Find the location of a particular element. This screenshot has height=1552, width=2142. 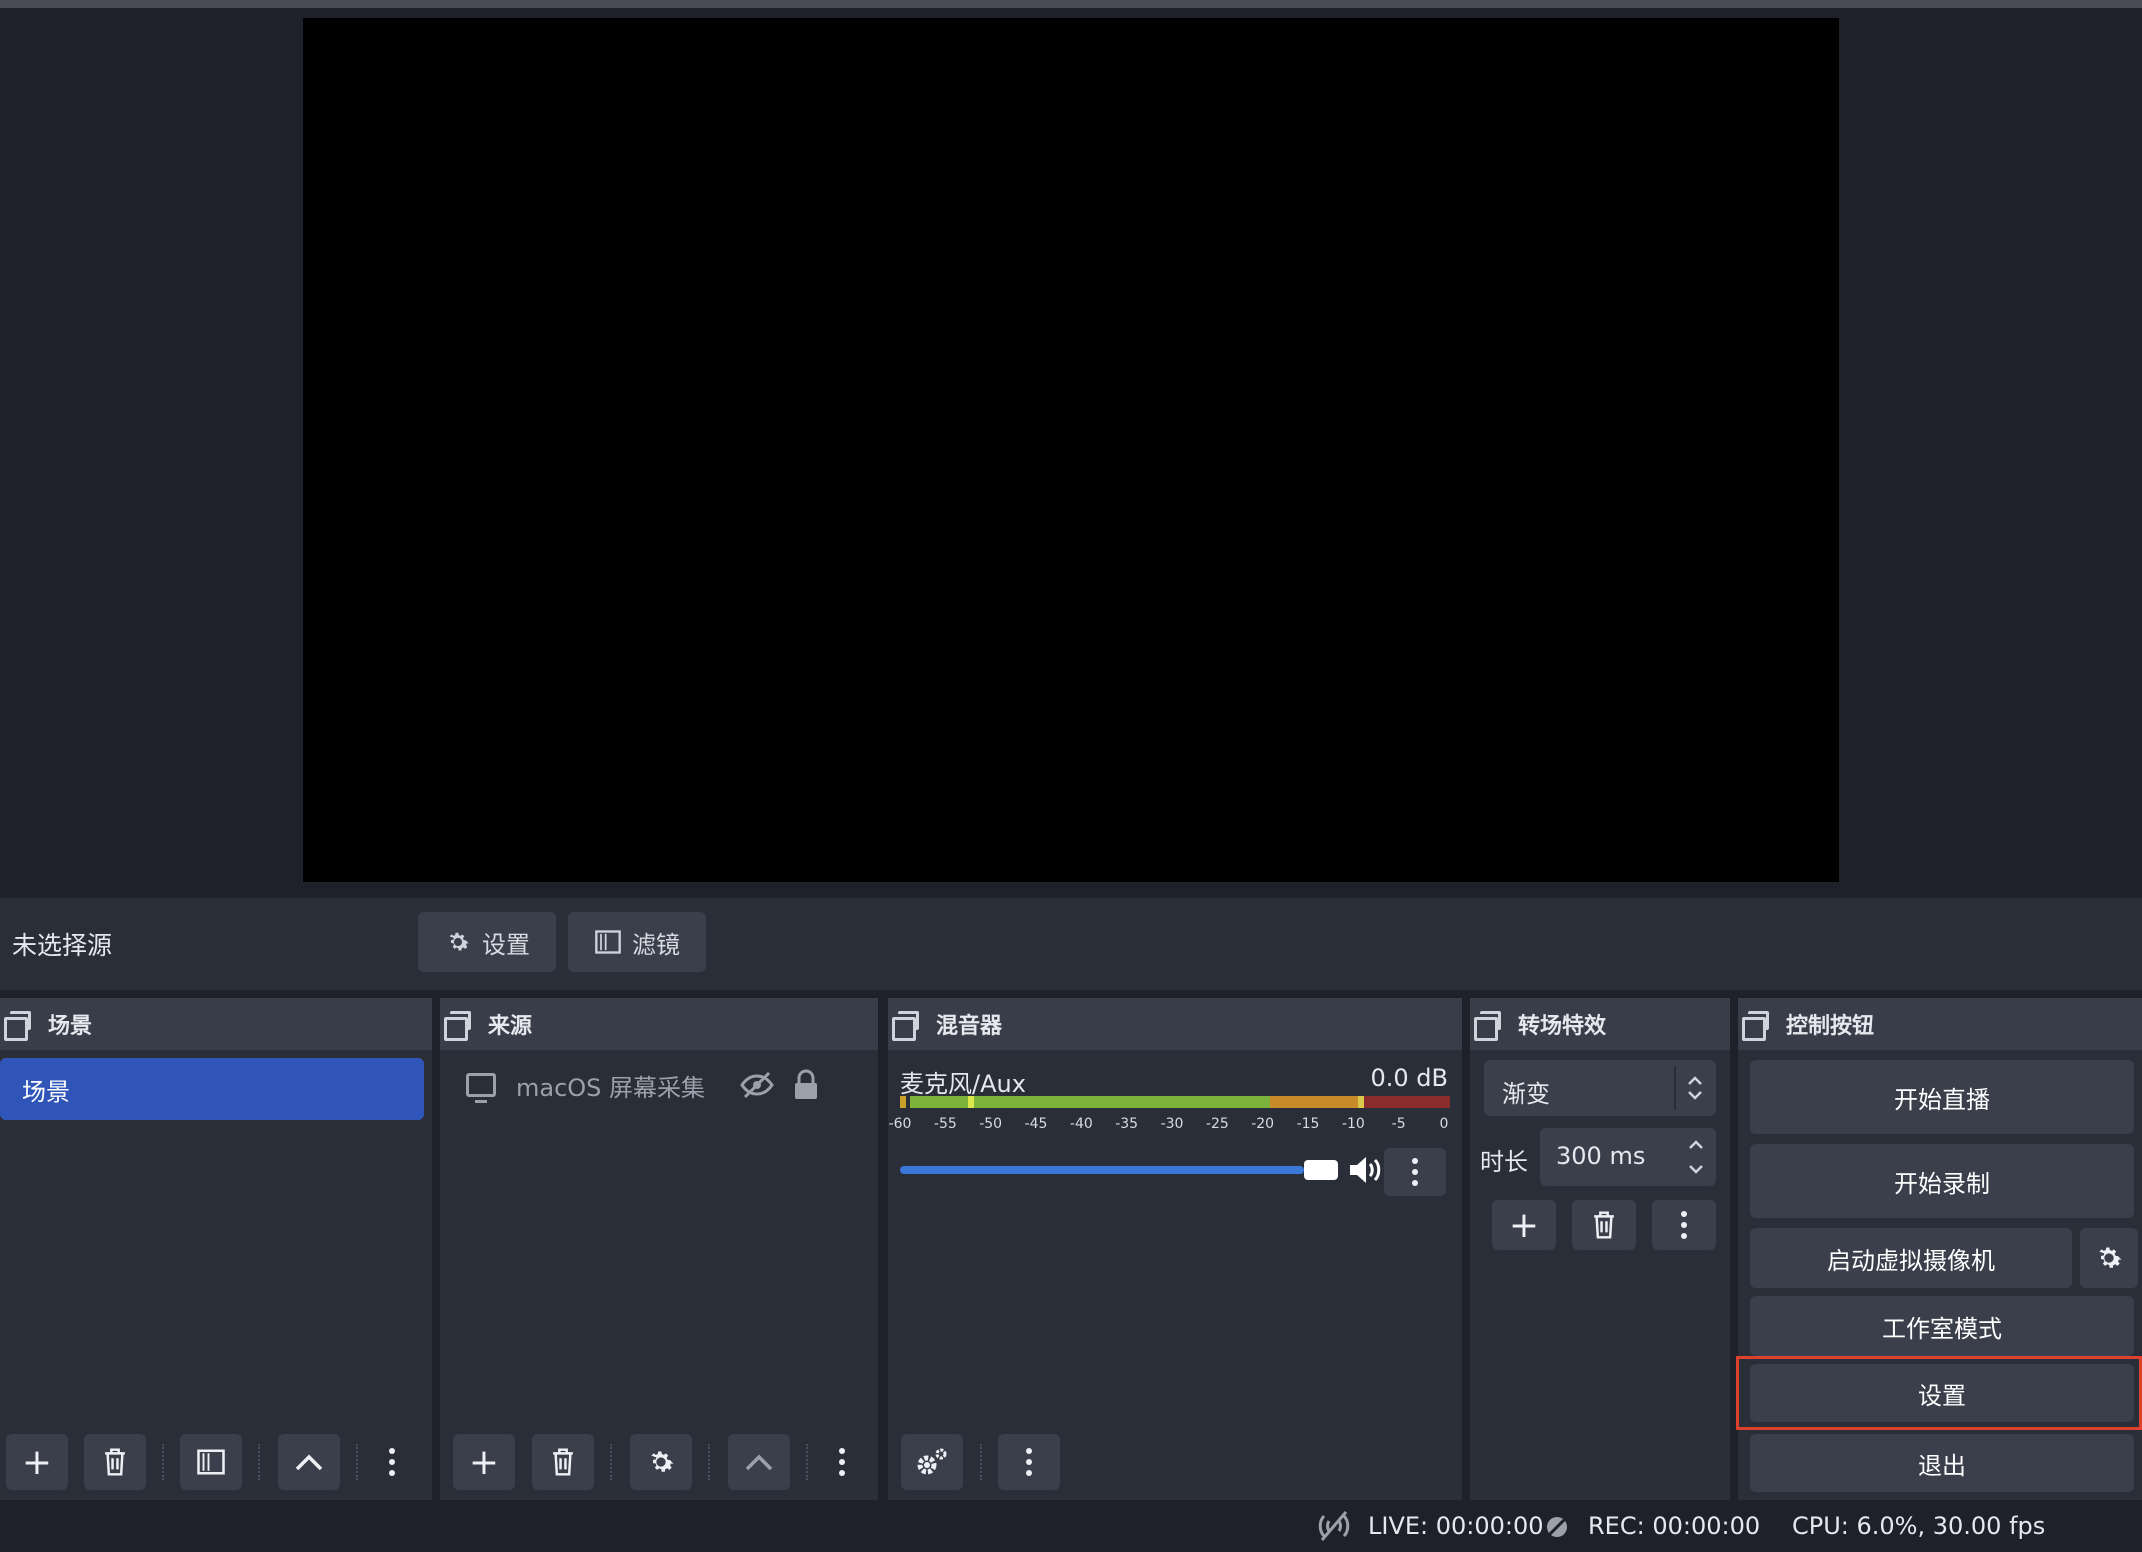

chevron-up-icon is located at coordinates (309, 1462).